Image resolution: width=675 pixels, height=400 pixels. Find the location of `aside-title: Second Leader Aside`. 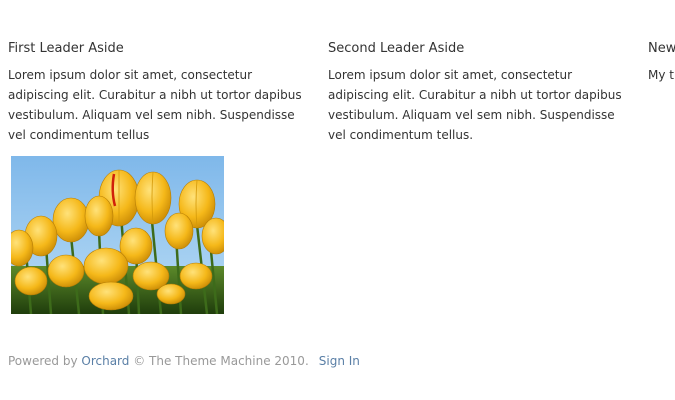

aside-title: Second Leader Aside is located at coordinates (396, 48).